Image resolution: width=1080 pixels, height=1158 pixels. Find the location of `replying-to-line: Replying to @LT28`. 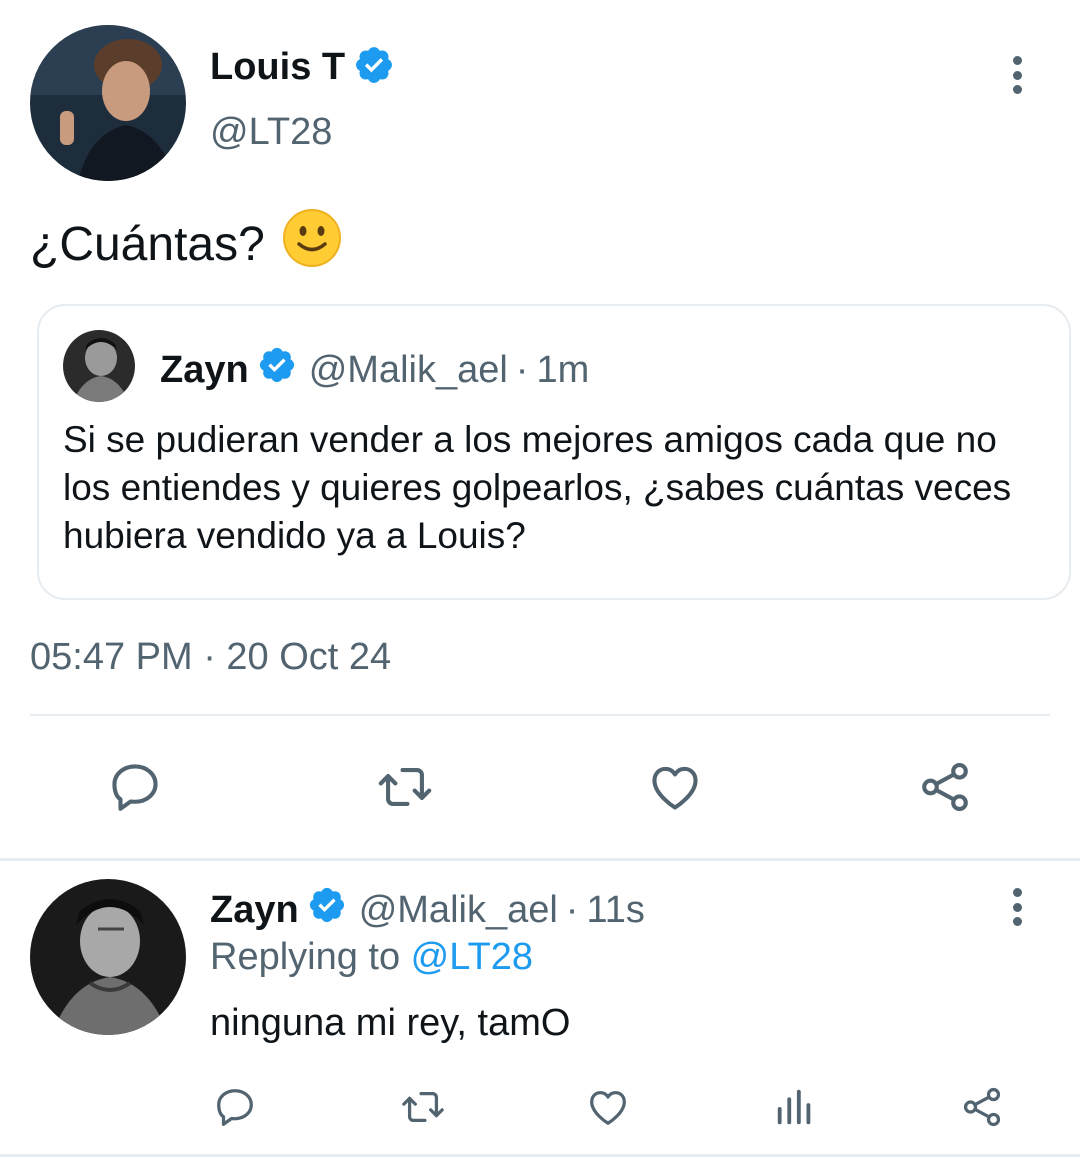

replying-to-line: Replying to @LT28 is located at coordinates (371, 957).